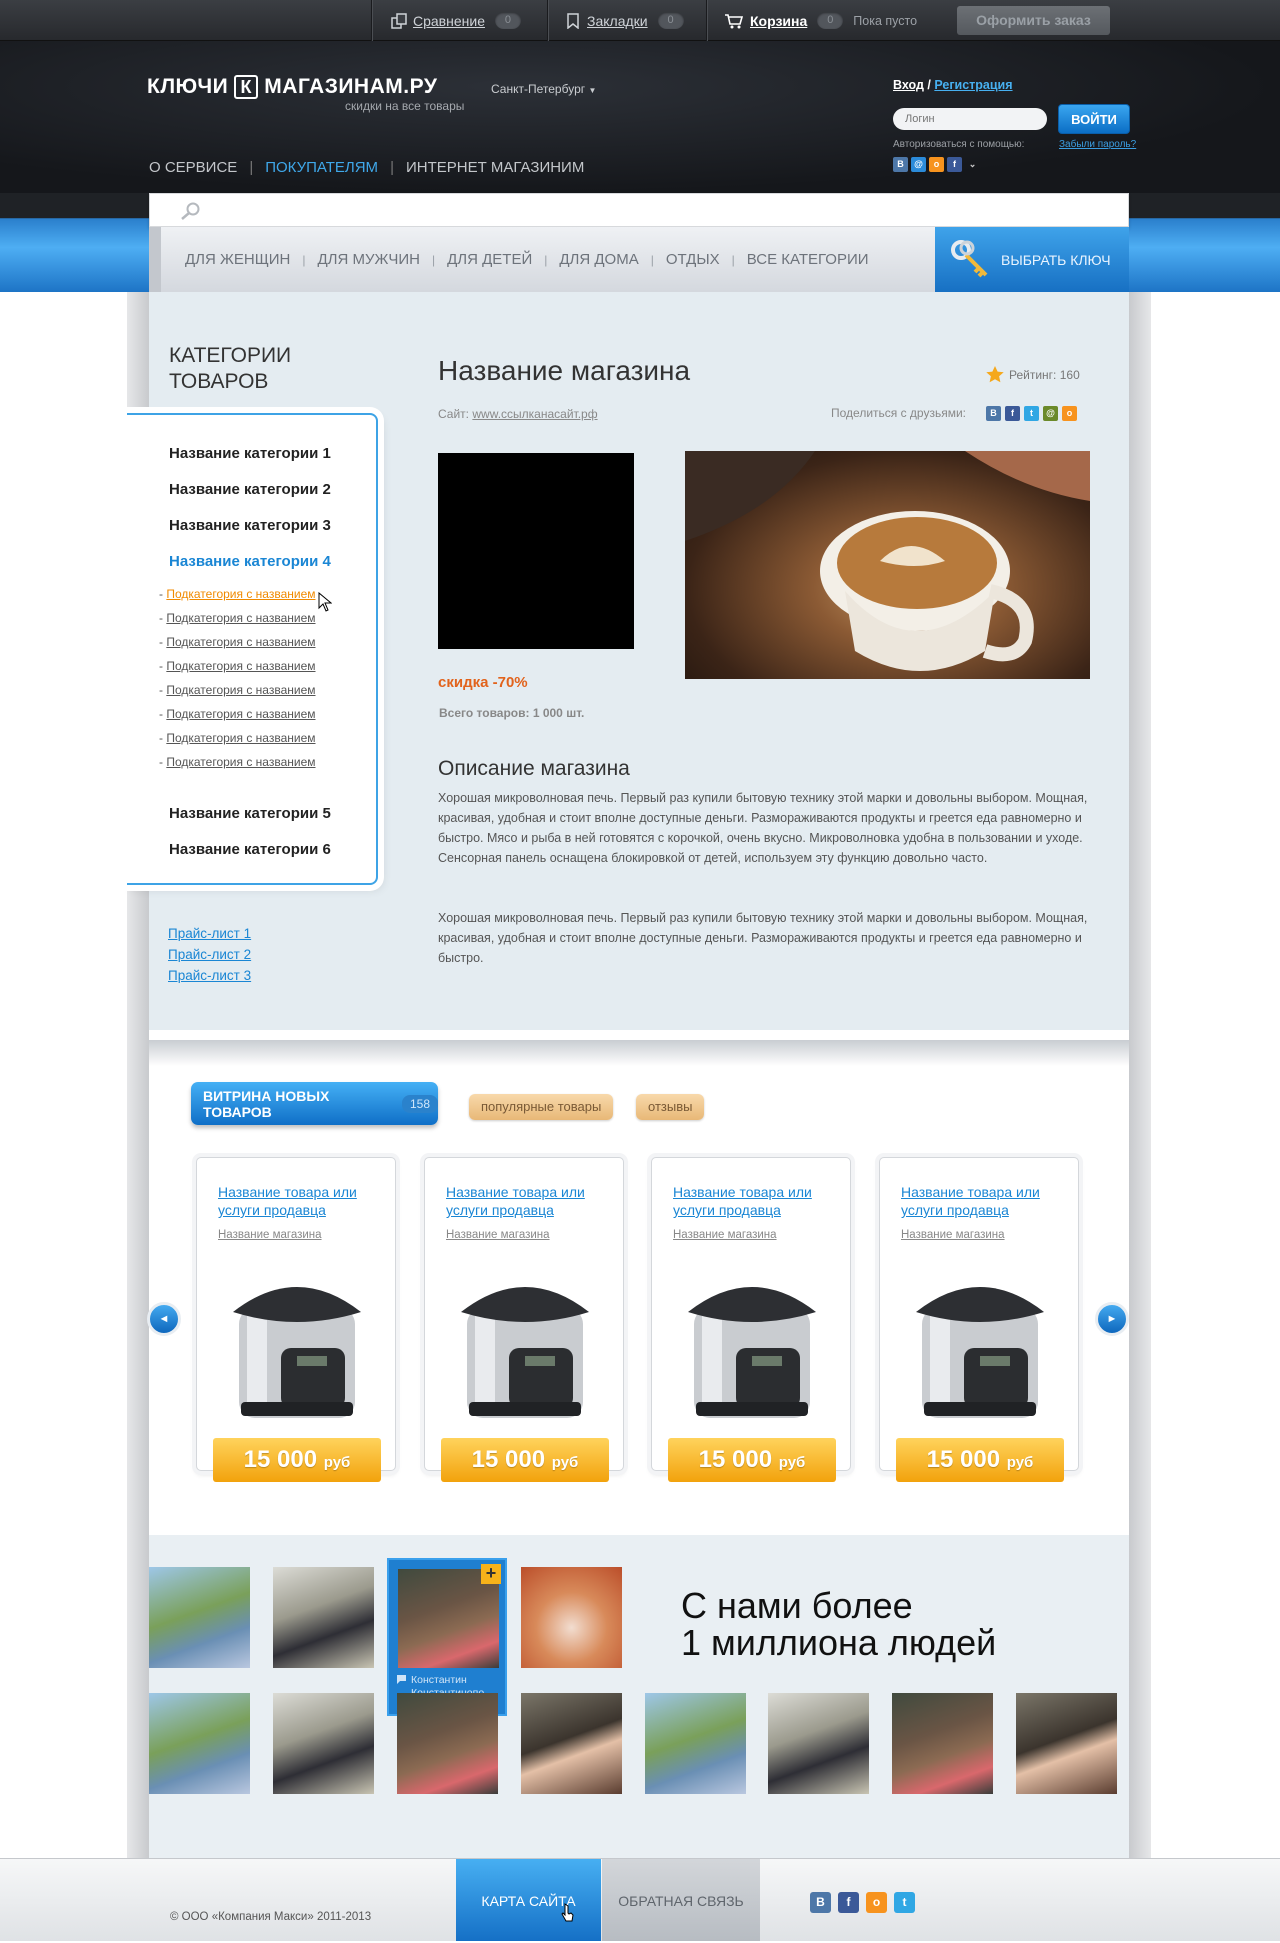  I want to click on nav-home: ДЛЯ ДОМА, so click(598, 259).